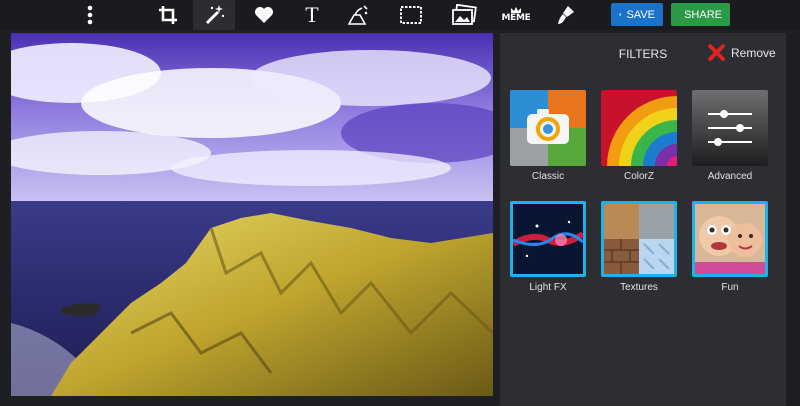 Image resolution: width=800 pixels, height=406 pixels. I want to click on filter-label: Light FX, so click(548, 287).